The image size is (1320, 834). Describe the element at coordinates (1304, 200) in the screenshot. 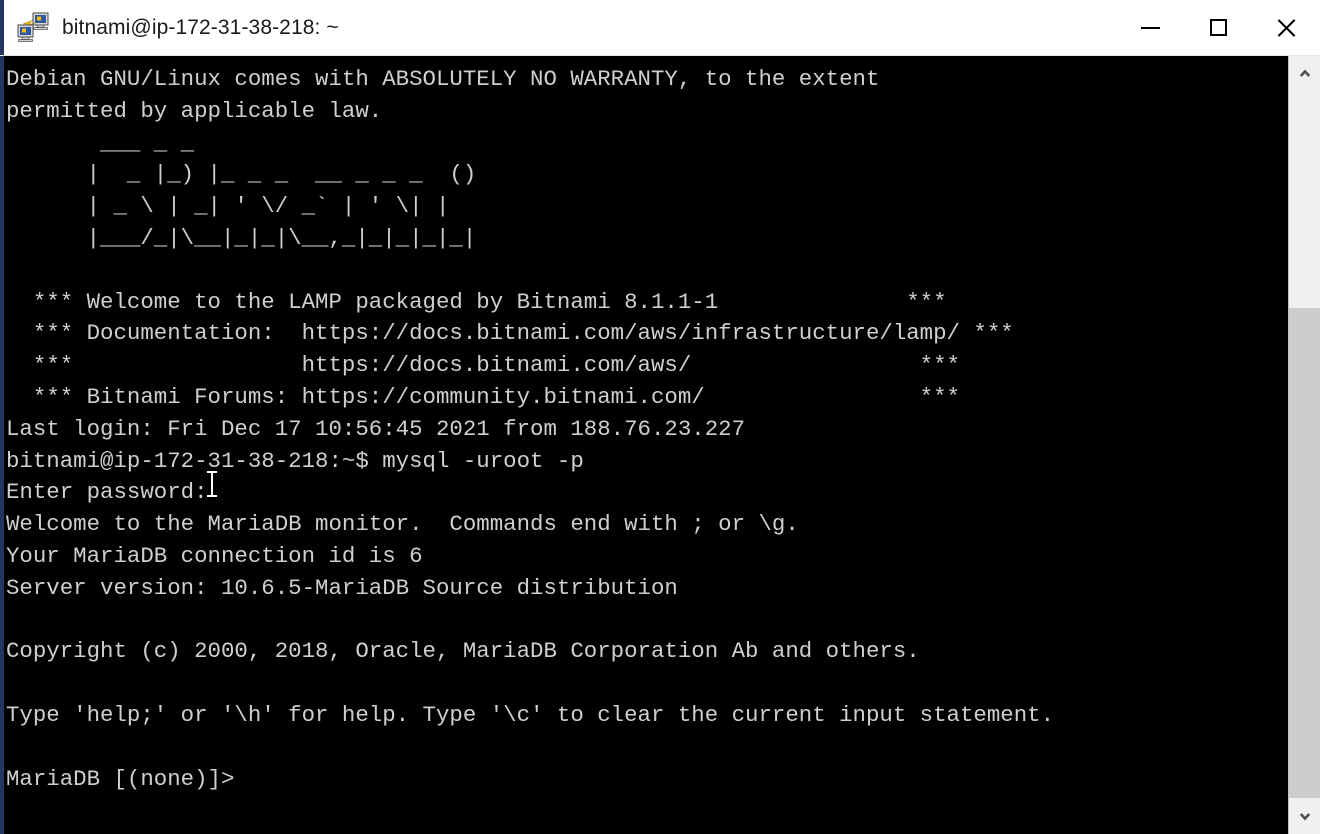

I see `scrollbar-thumb` at that location.